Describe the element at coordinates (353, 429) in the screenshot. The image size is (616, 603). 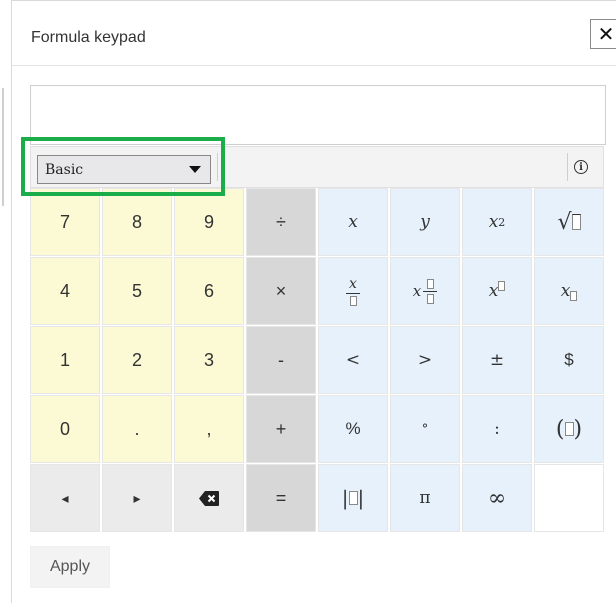
I see `key-percent: %` at that location.